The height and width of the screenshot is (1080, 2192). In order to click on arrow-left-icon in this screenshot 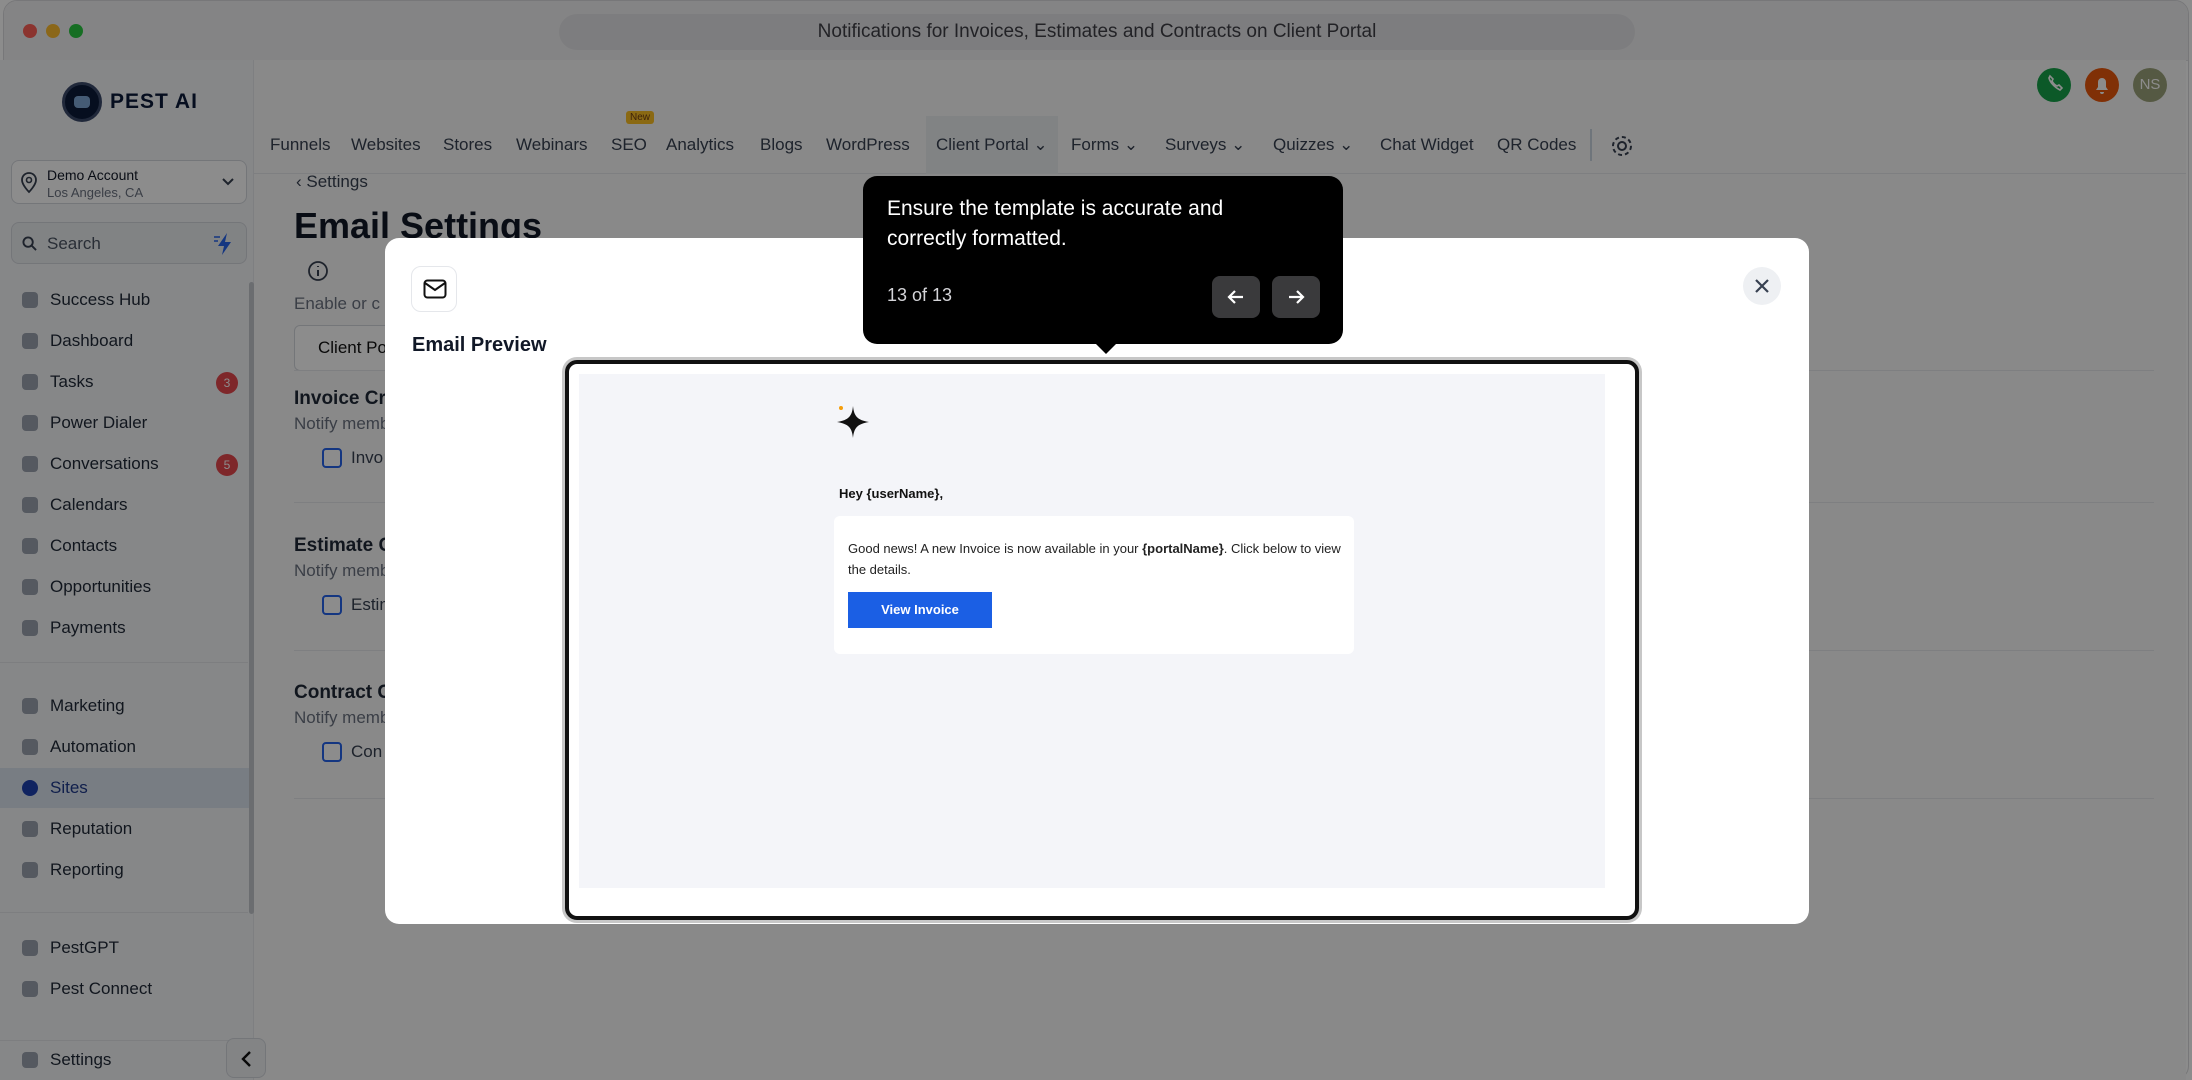, I will do `click(1235, 297)`.